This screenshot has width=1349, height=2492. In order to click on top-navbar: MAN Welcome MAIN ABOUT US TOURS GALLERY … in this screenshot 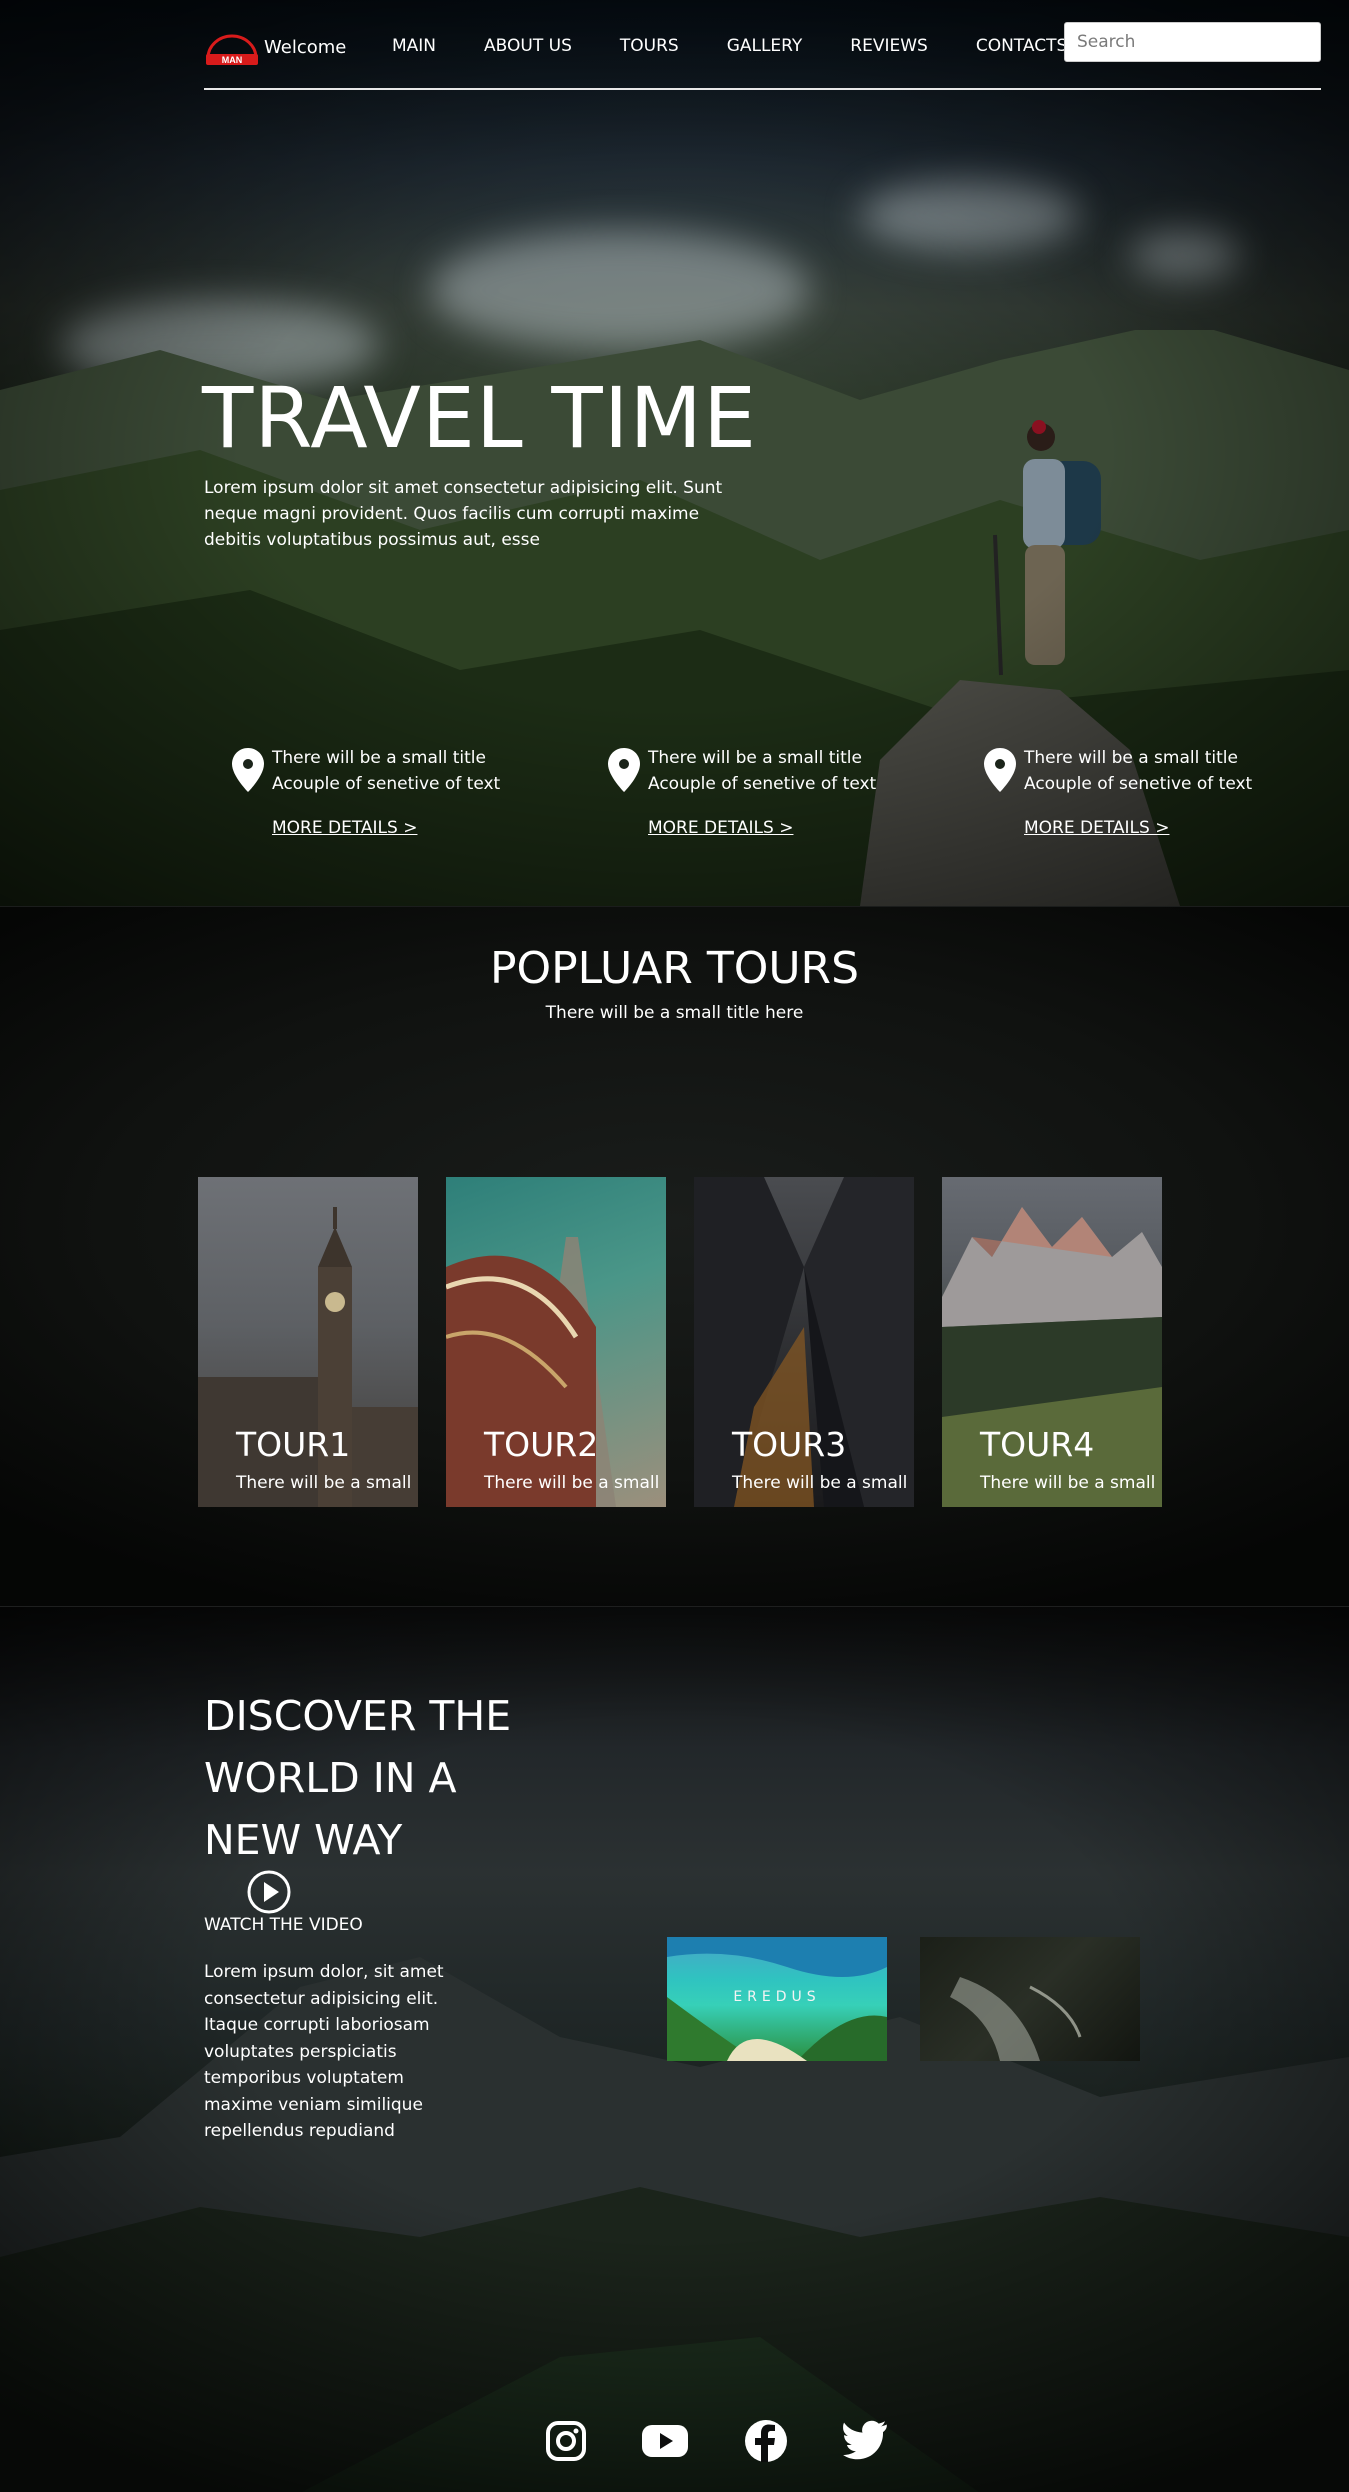, I will do `click(762, 55)`.